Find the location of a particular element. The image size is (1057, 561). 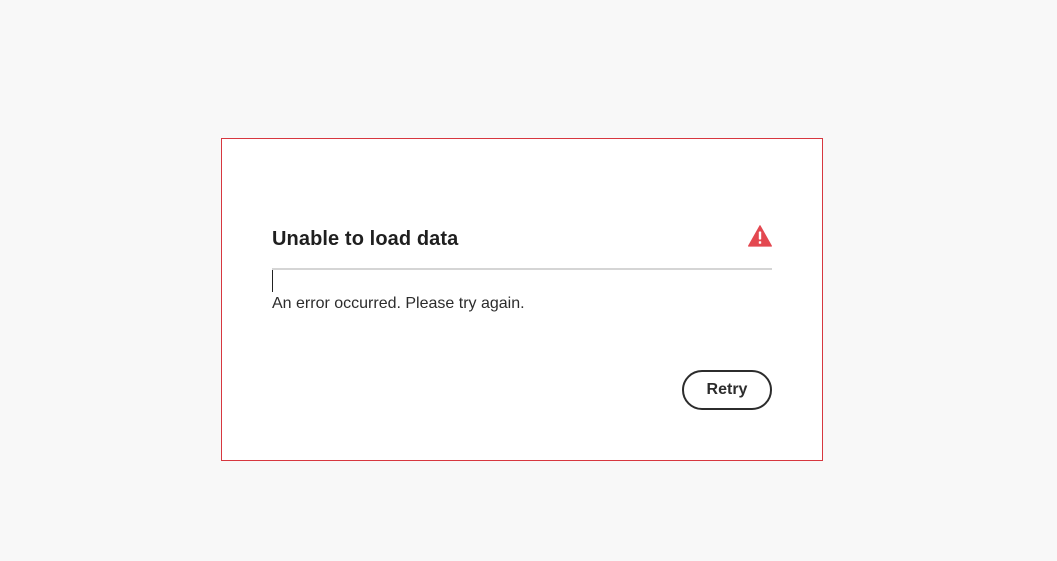

text-cursor is located at coordinates (272, 281).